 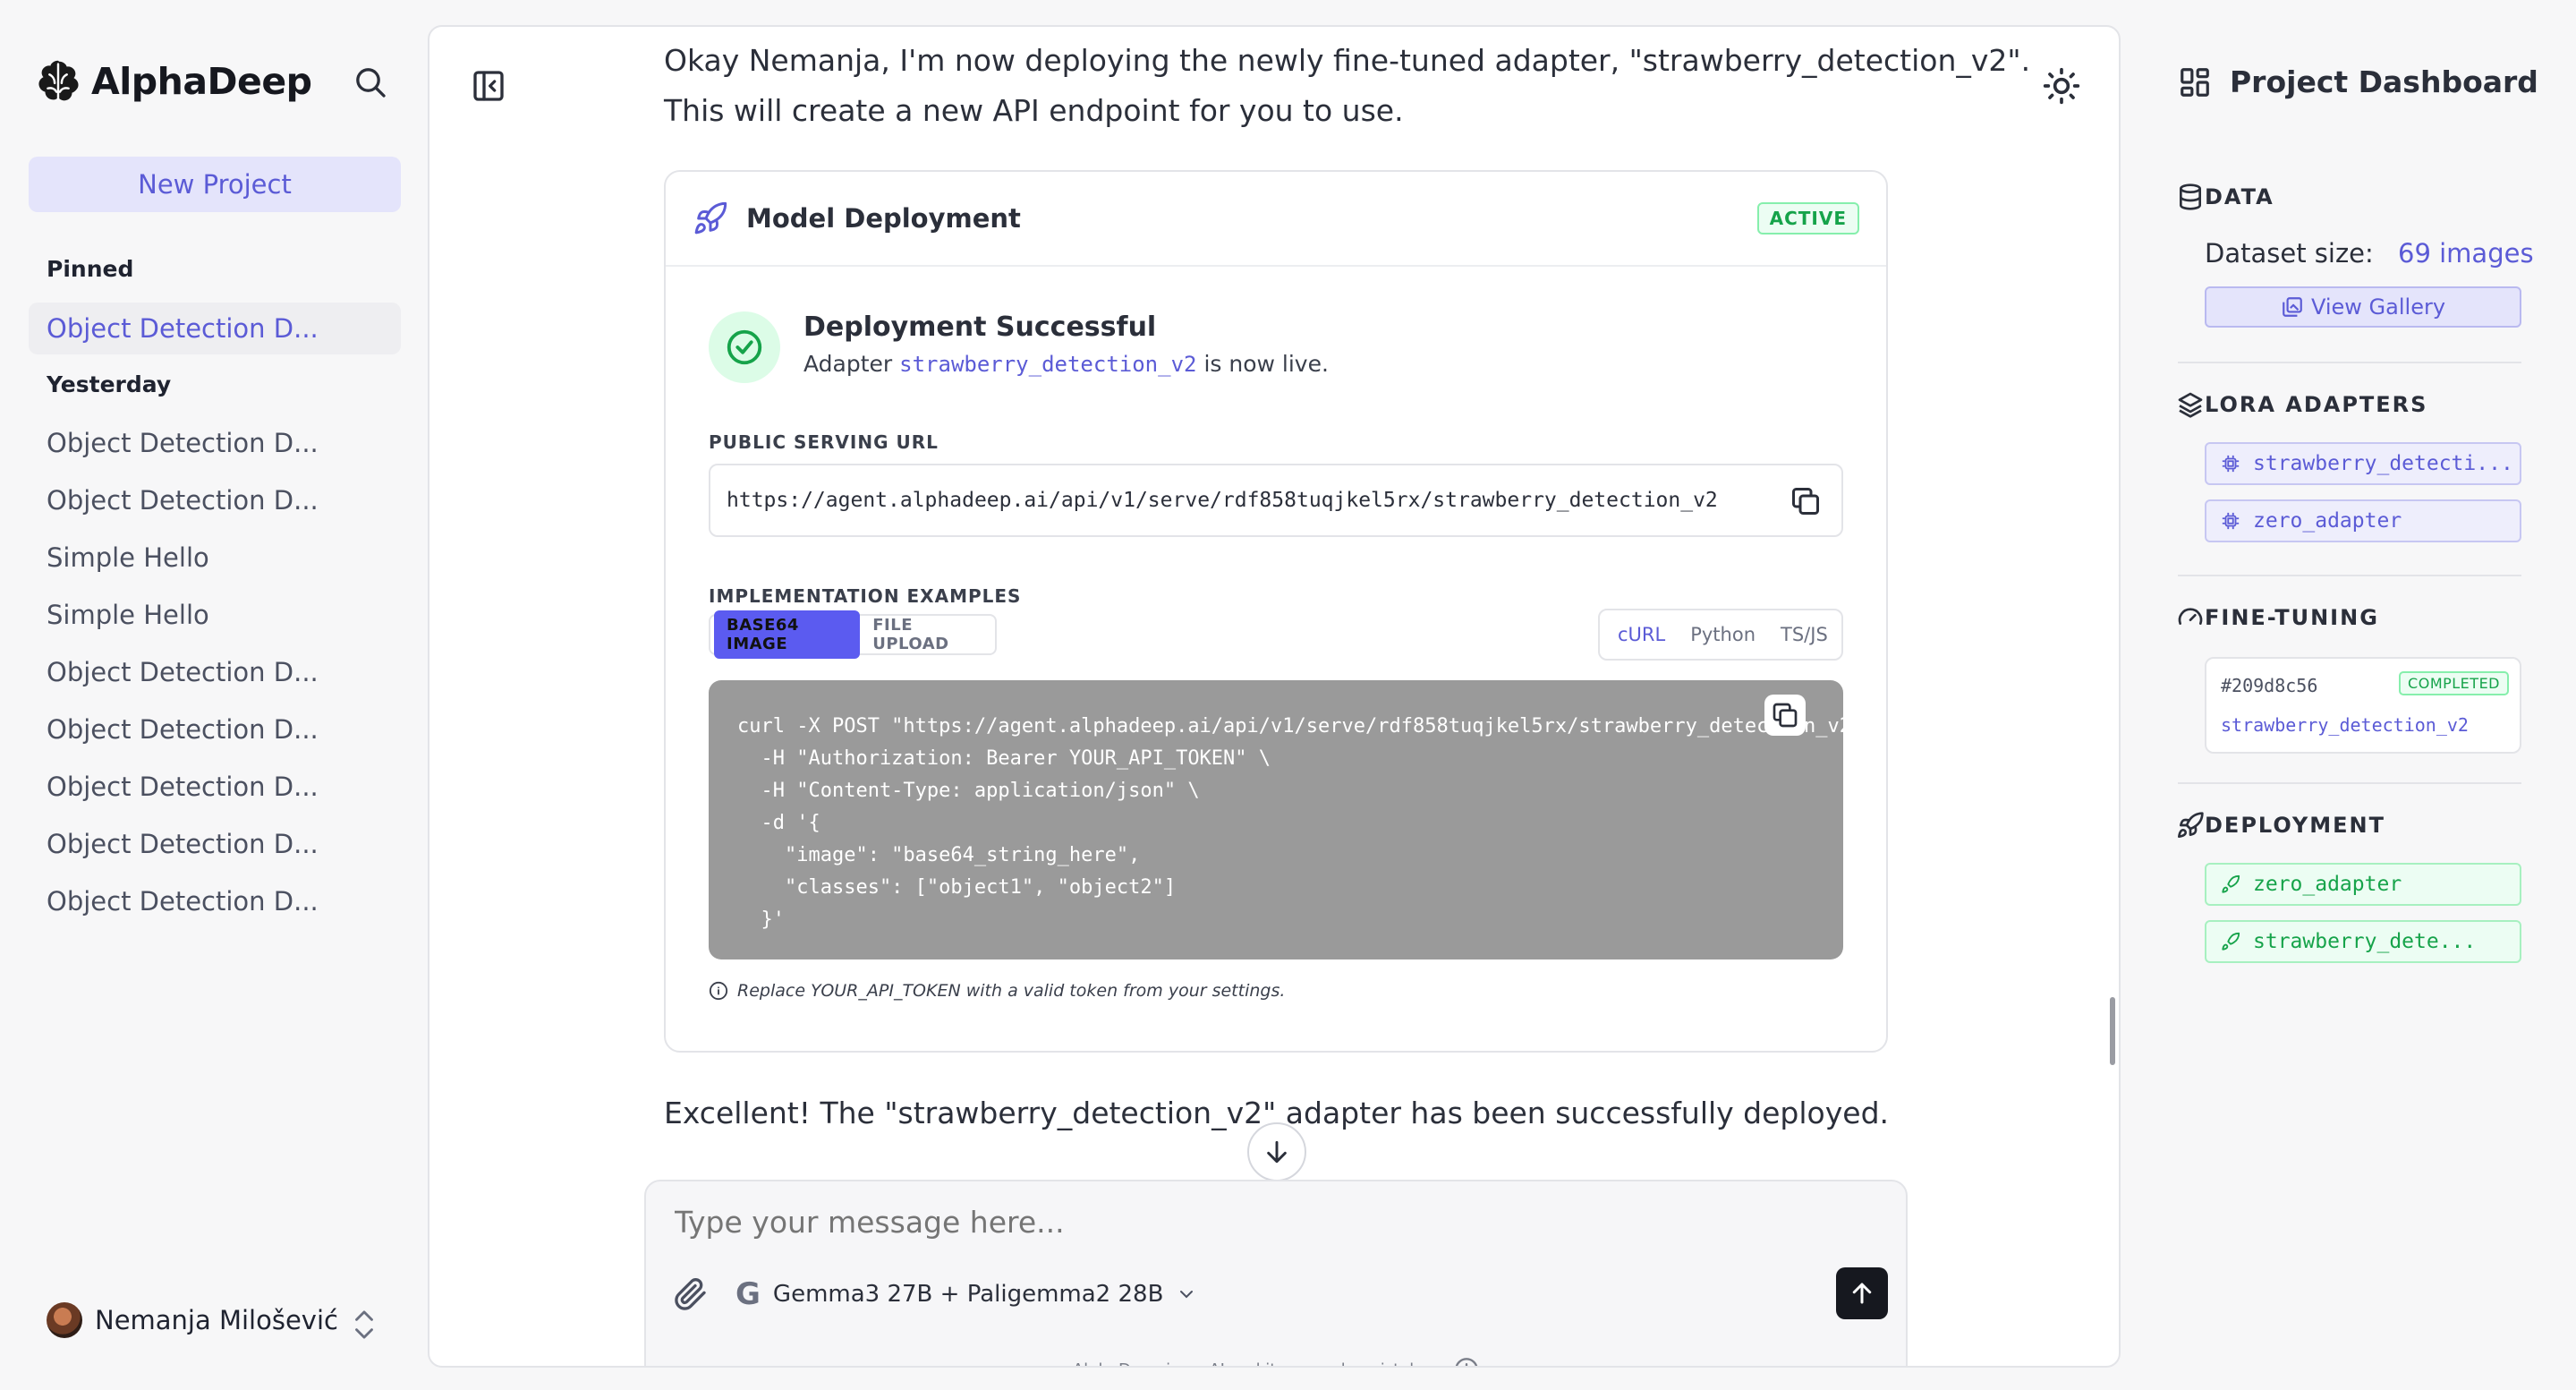 I want to click on model-name: Gemma3 27B + Paligemma2 28B, so click(x=968, y=1294).